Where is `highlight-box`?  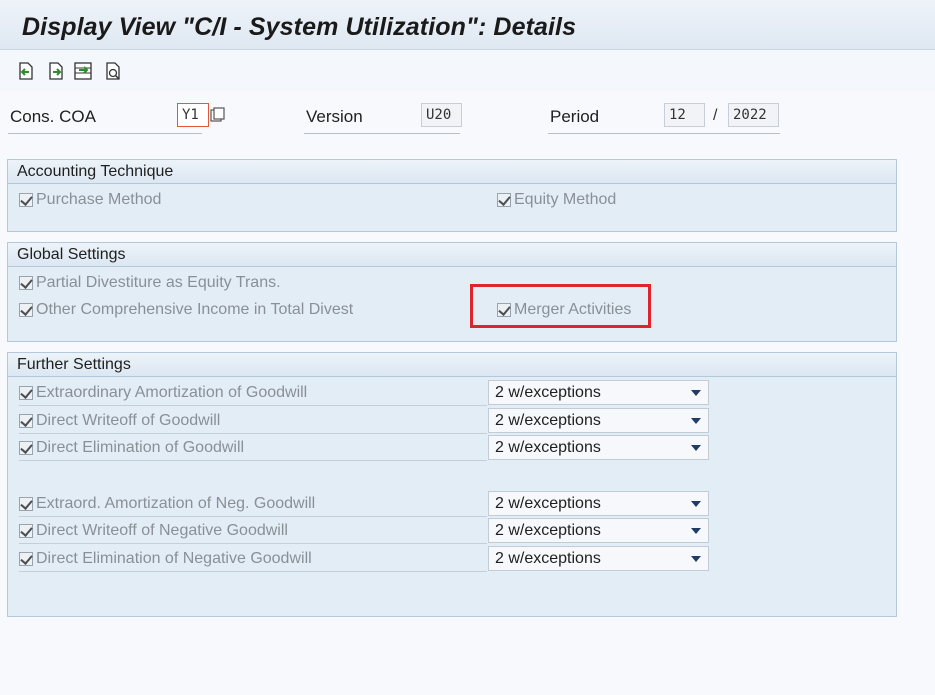 highlight-box is located at coordinates (560, 306).